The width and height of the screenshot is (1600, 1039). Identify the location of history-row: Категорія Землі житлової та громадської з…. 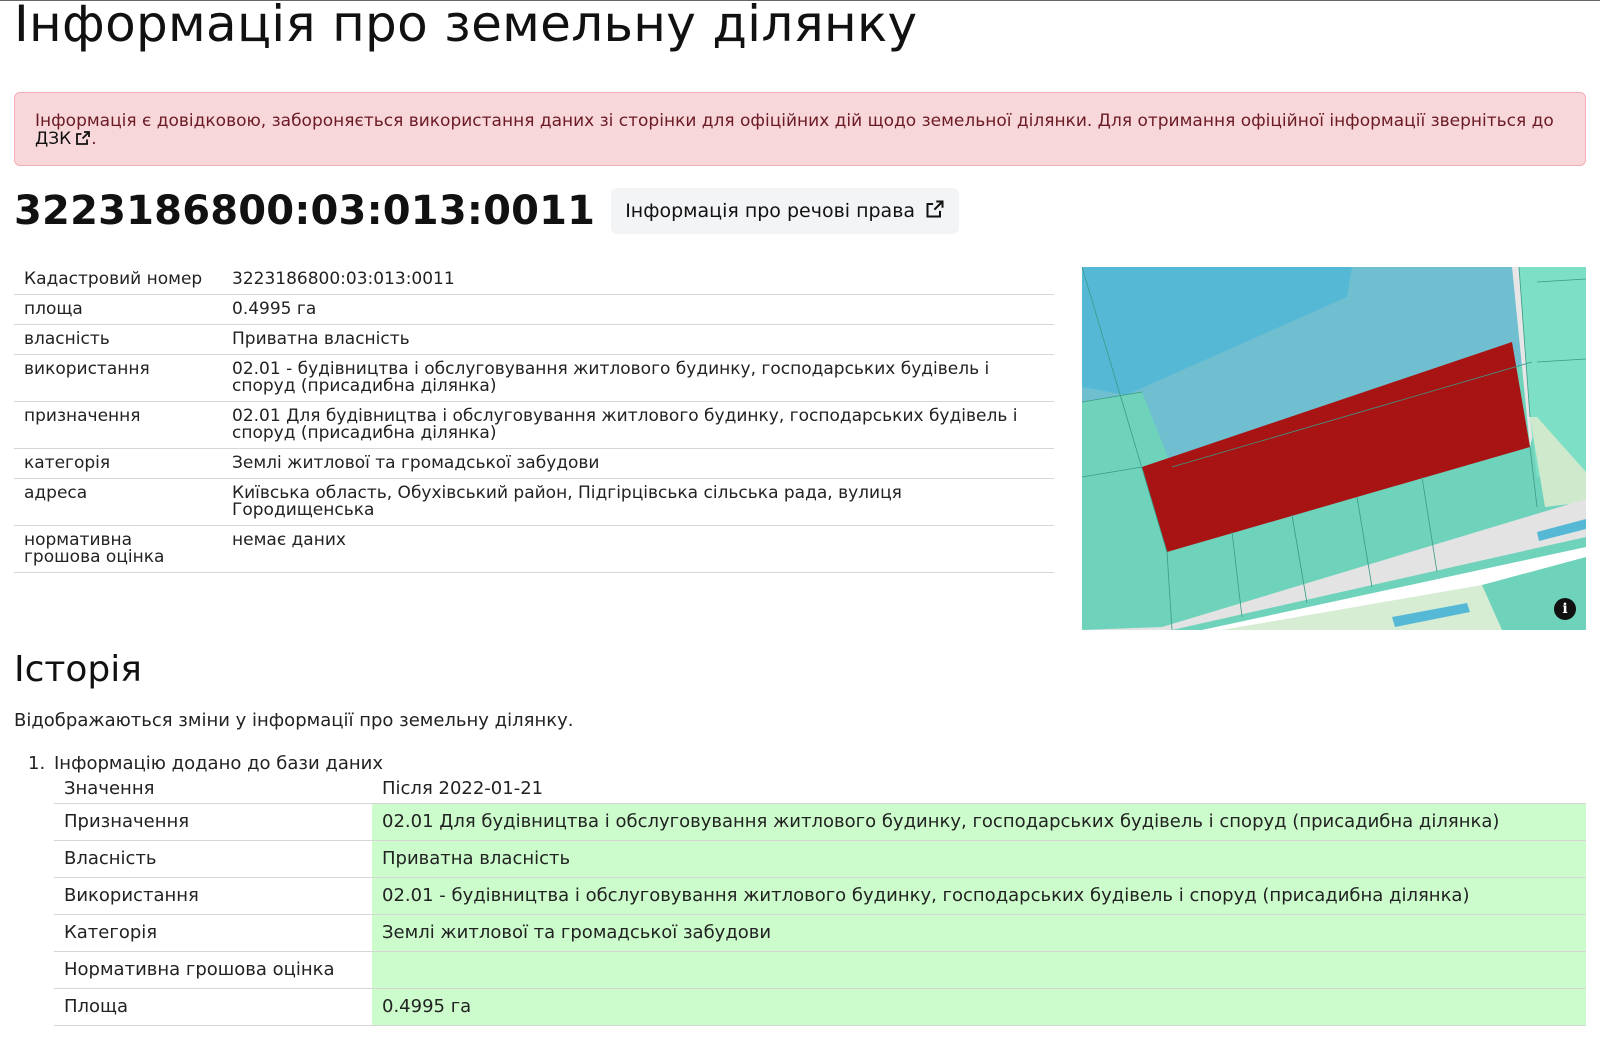
(820, 933).